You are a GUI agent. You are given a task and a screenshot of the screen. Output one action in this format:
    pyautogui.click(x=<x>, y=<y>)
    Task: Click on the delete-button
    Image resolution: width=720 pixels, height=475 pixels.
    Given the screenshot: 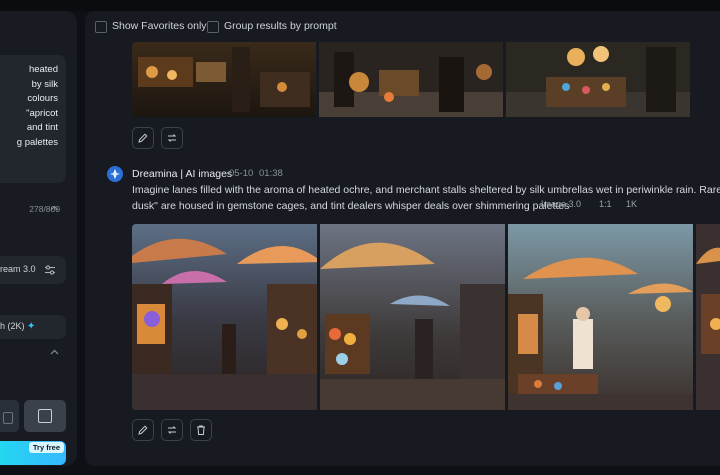 What is the action you would take?
    pyautogui.click(x=201, y=430)
    